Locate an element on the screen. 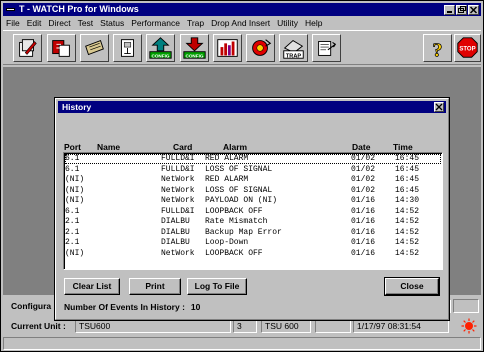 This screenshot has height=352, width=484. cell-alarm: LOSS OF SIGNAL is located at coordinates (239, 169).